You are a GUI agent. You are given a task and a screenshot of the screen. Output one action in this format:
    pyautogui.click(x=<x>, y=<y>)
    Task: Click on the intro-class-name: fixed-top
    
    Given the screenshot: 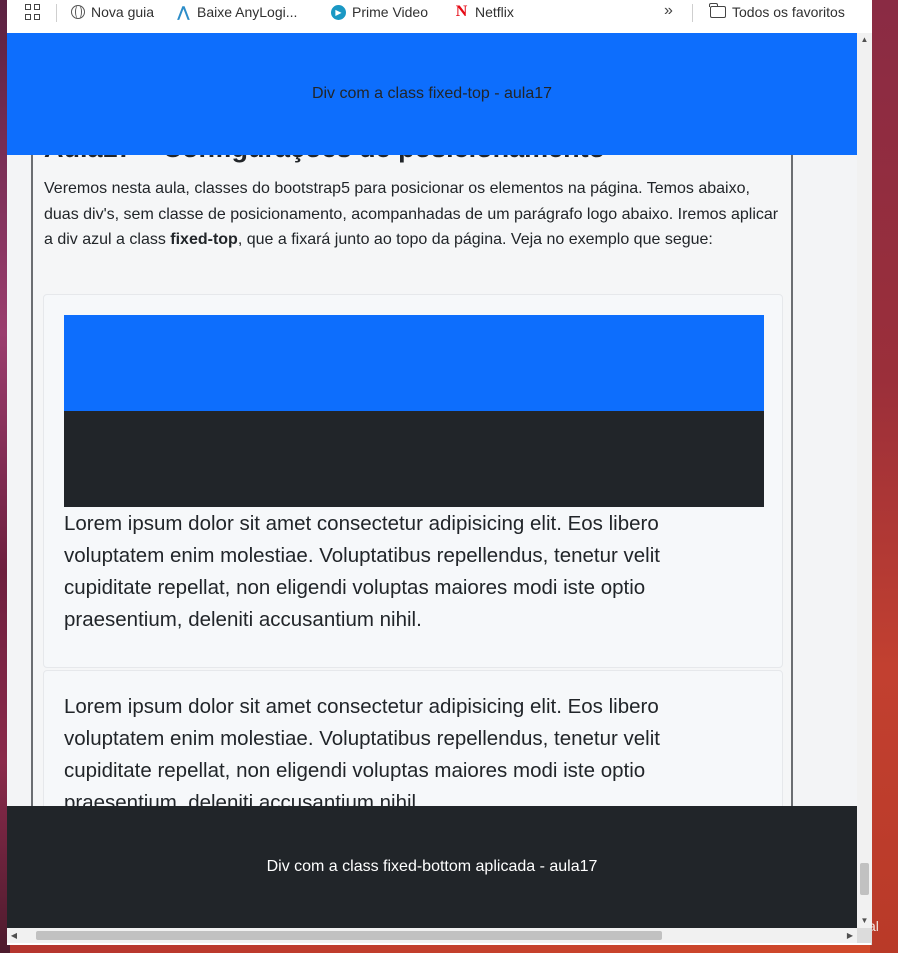 What is the action you would take?
    pyautogui.click(x=204, y=239)
    